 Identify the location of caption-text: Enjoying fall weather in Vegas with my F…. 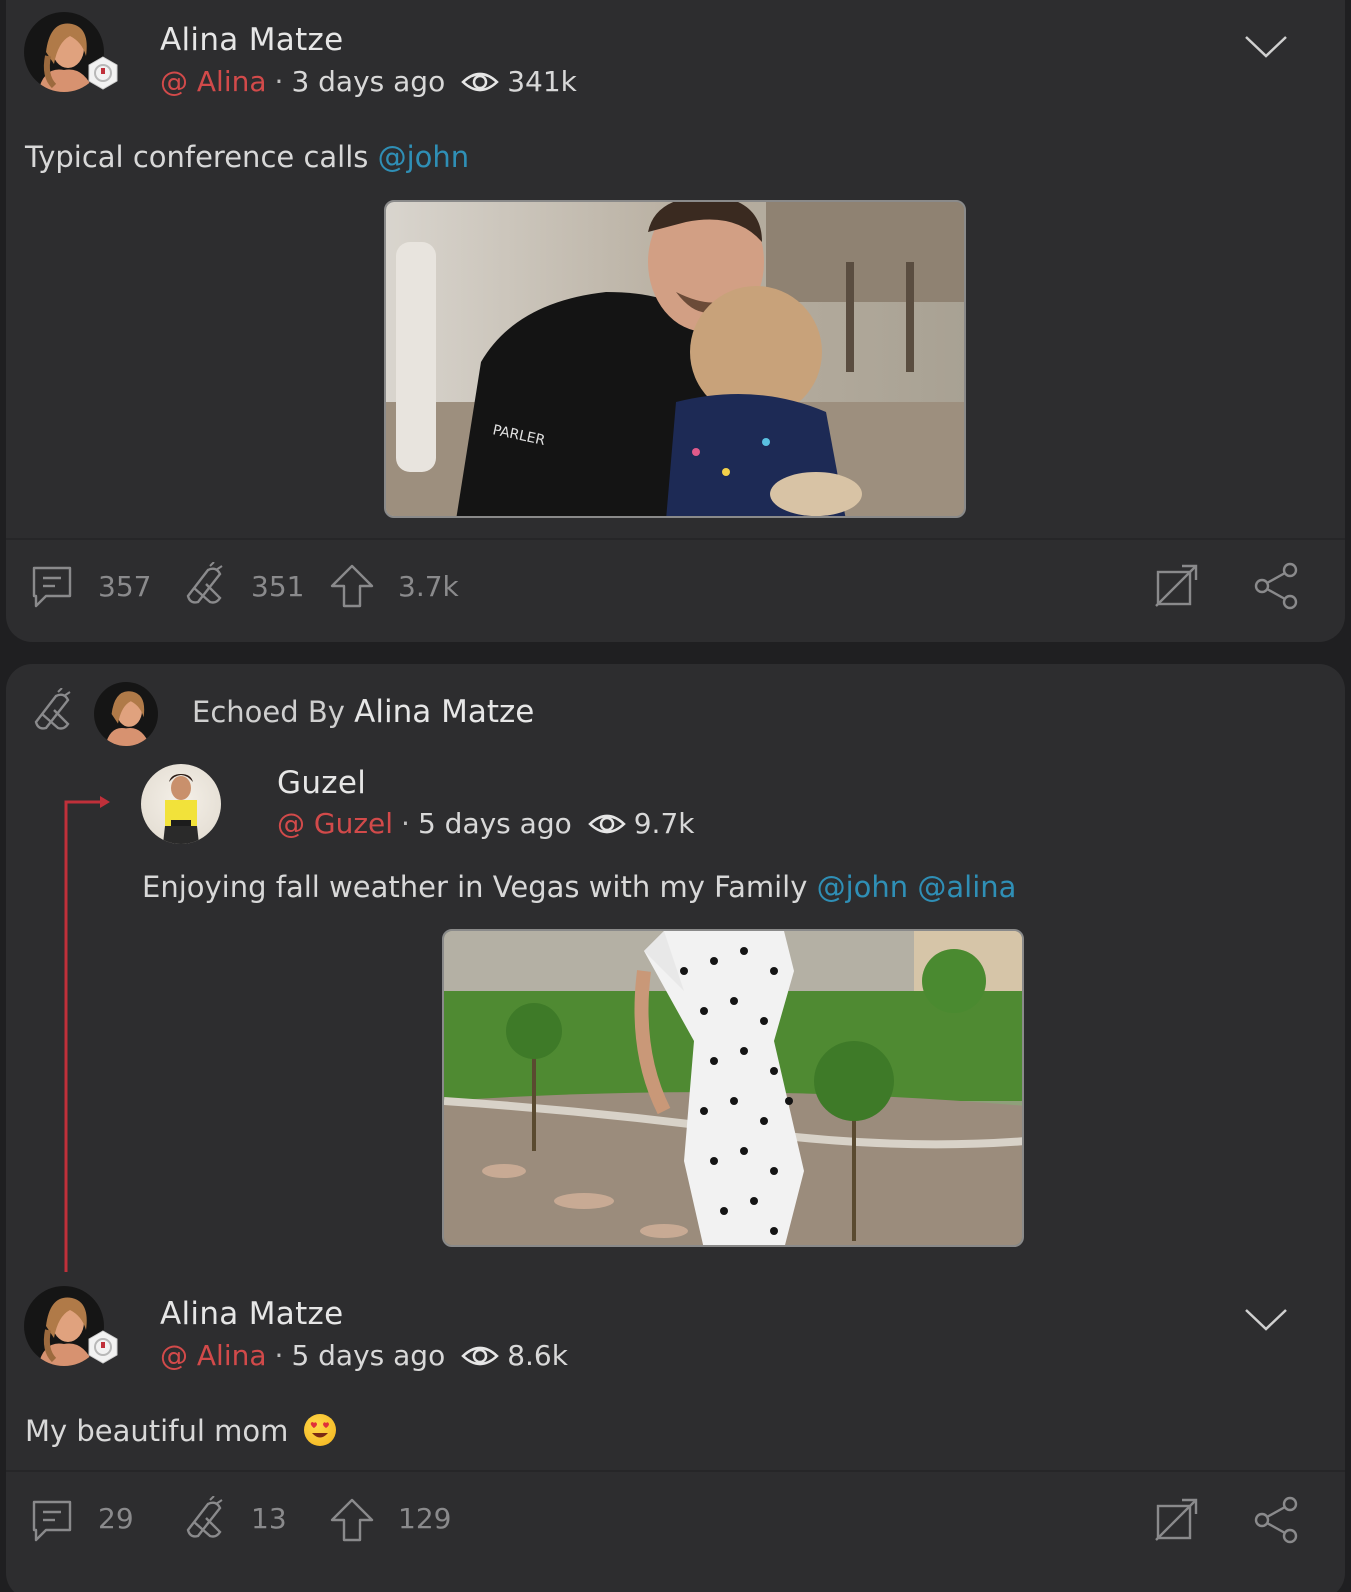
(479, 887).